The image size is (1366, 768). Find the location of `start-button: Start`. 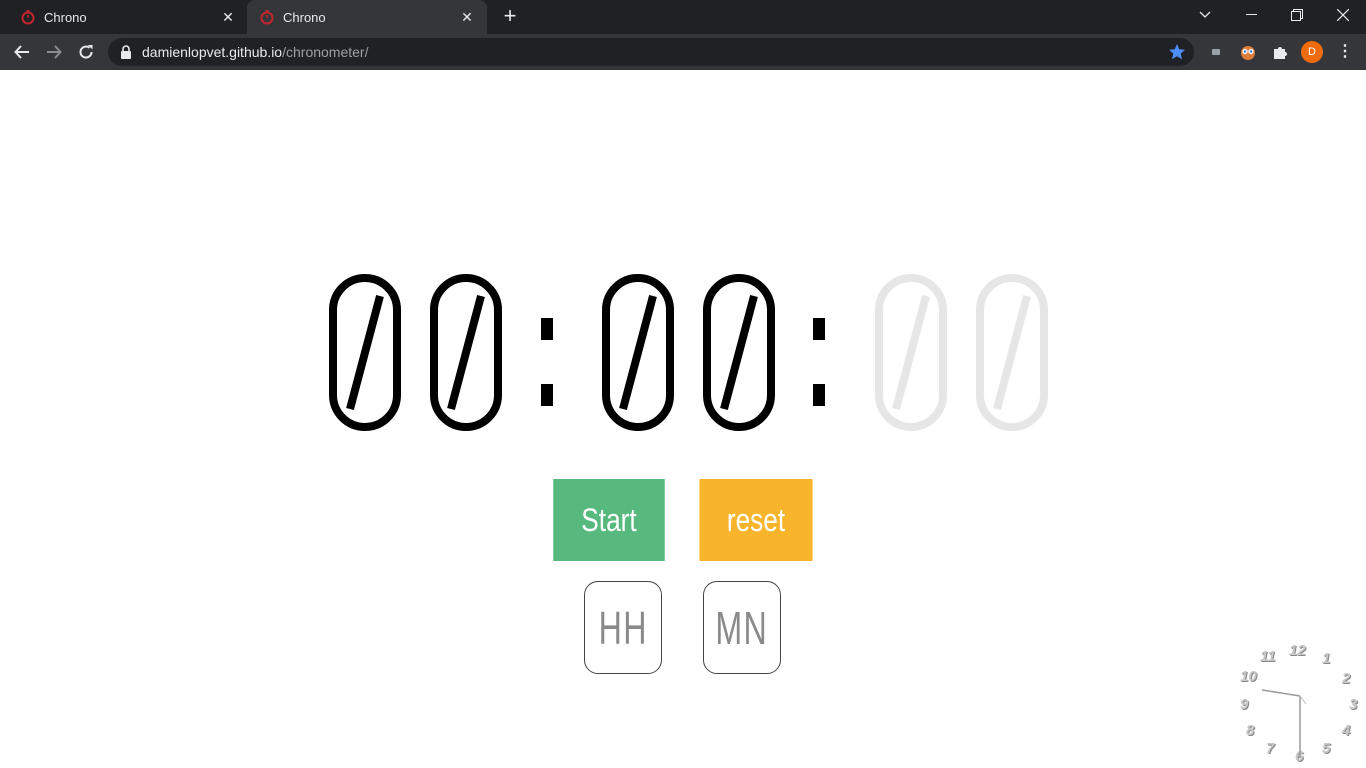

start-button: Start is located at coordinates (609, 520).